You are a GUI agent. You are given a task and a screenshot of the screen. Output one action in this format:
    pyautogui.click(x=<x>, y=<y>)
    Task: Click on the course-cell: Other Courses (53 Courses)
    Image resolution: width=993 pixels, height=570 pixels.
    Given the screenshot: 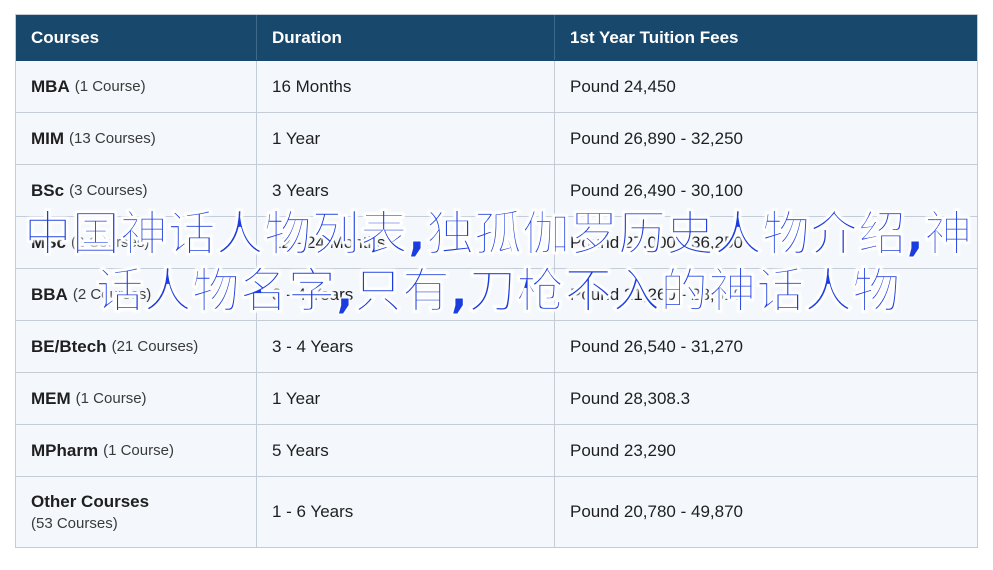 What is the action you would take?
    pyautogui.click(x=136, y=512)
    